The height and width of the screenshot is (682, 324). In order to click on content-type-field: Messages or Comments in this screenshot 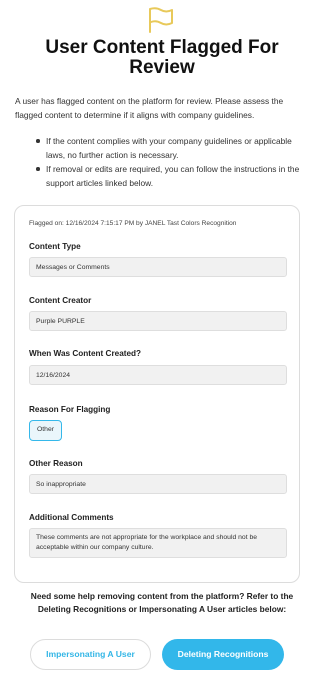, I will do `click(158, 267)`.